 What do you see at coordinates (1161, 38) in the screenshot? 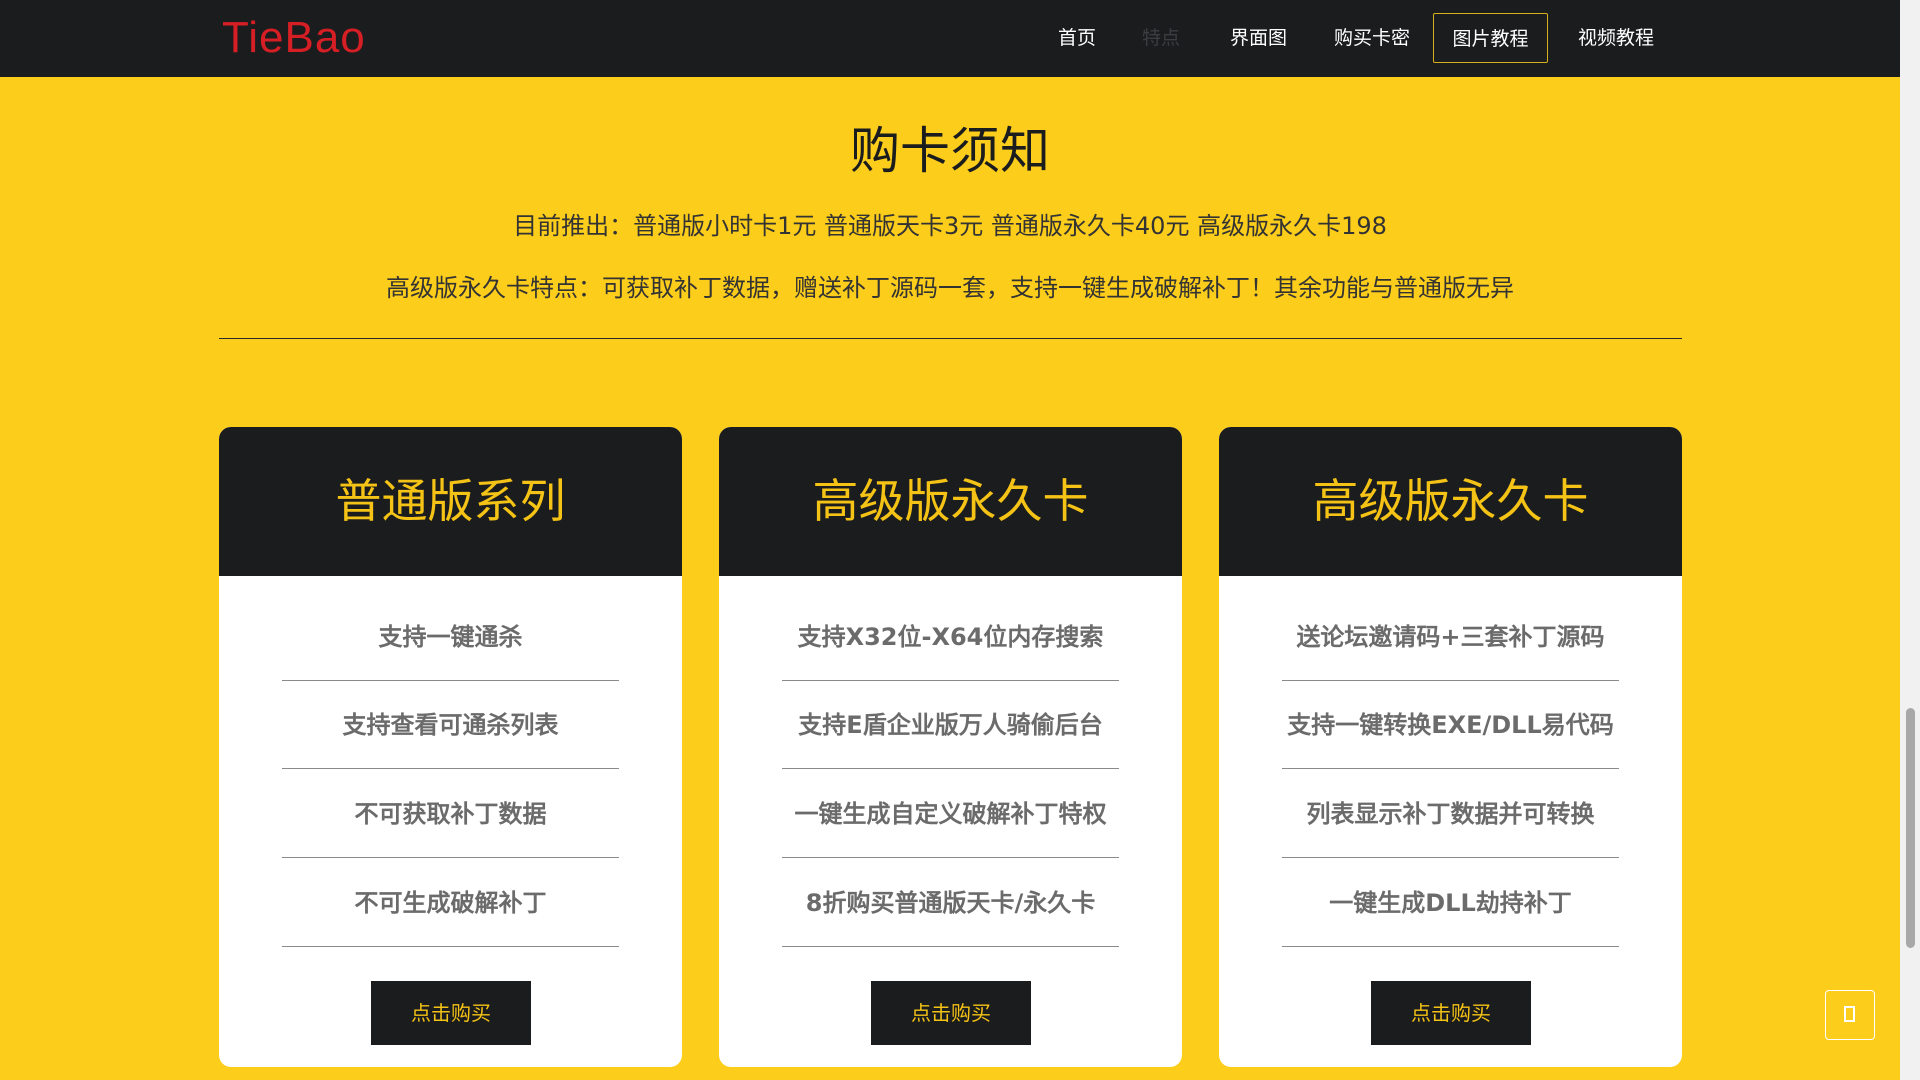
I see `nav-item-features: 特点` at bounding box center [1161, 38].